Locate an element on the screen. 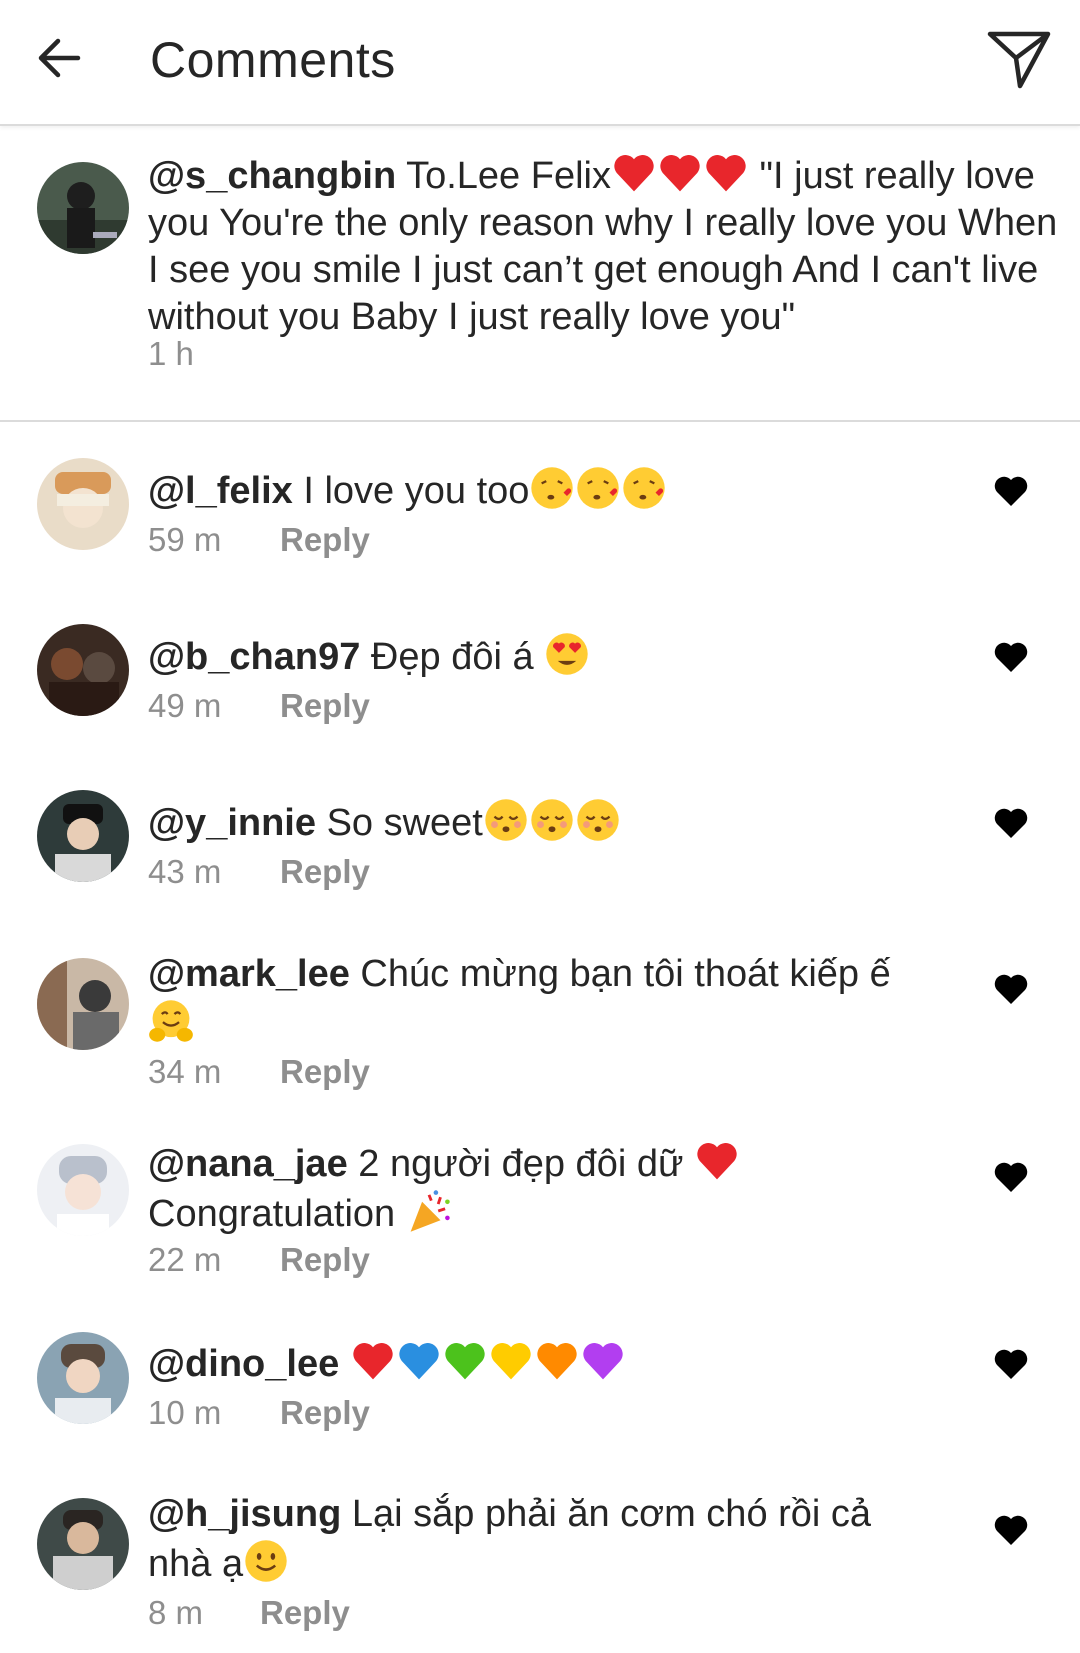 This screenshot has height=1653, width=1080. caption-time: 1 h is located at coordinates (171, 353).